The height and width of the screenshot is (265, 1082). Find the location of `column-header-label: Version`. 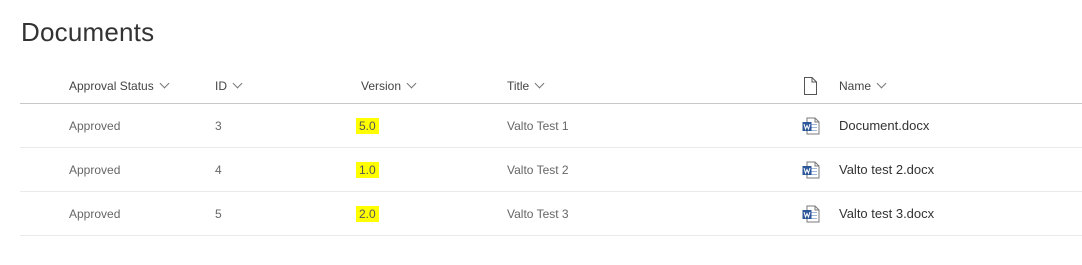

column-header-label: Version is located at coordinates (381, 85).